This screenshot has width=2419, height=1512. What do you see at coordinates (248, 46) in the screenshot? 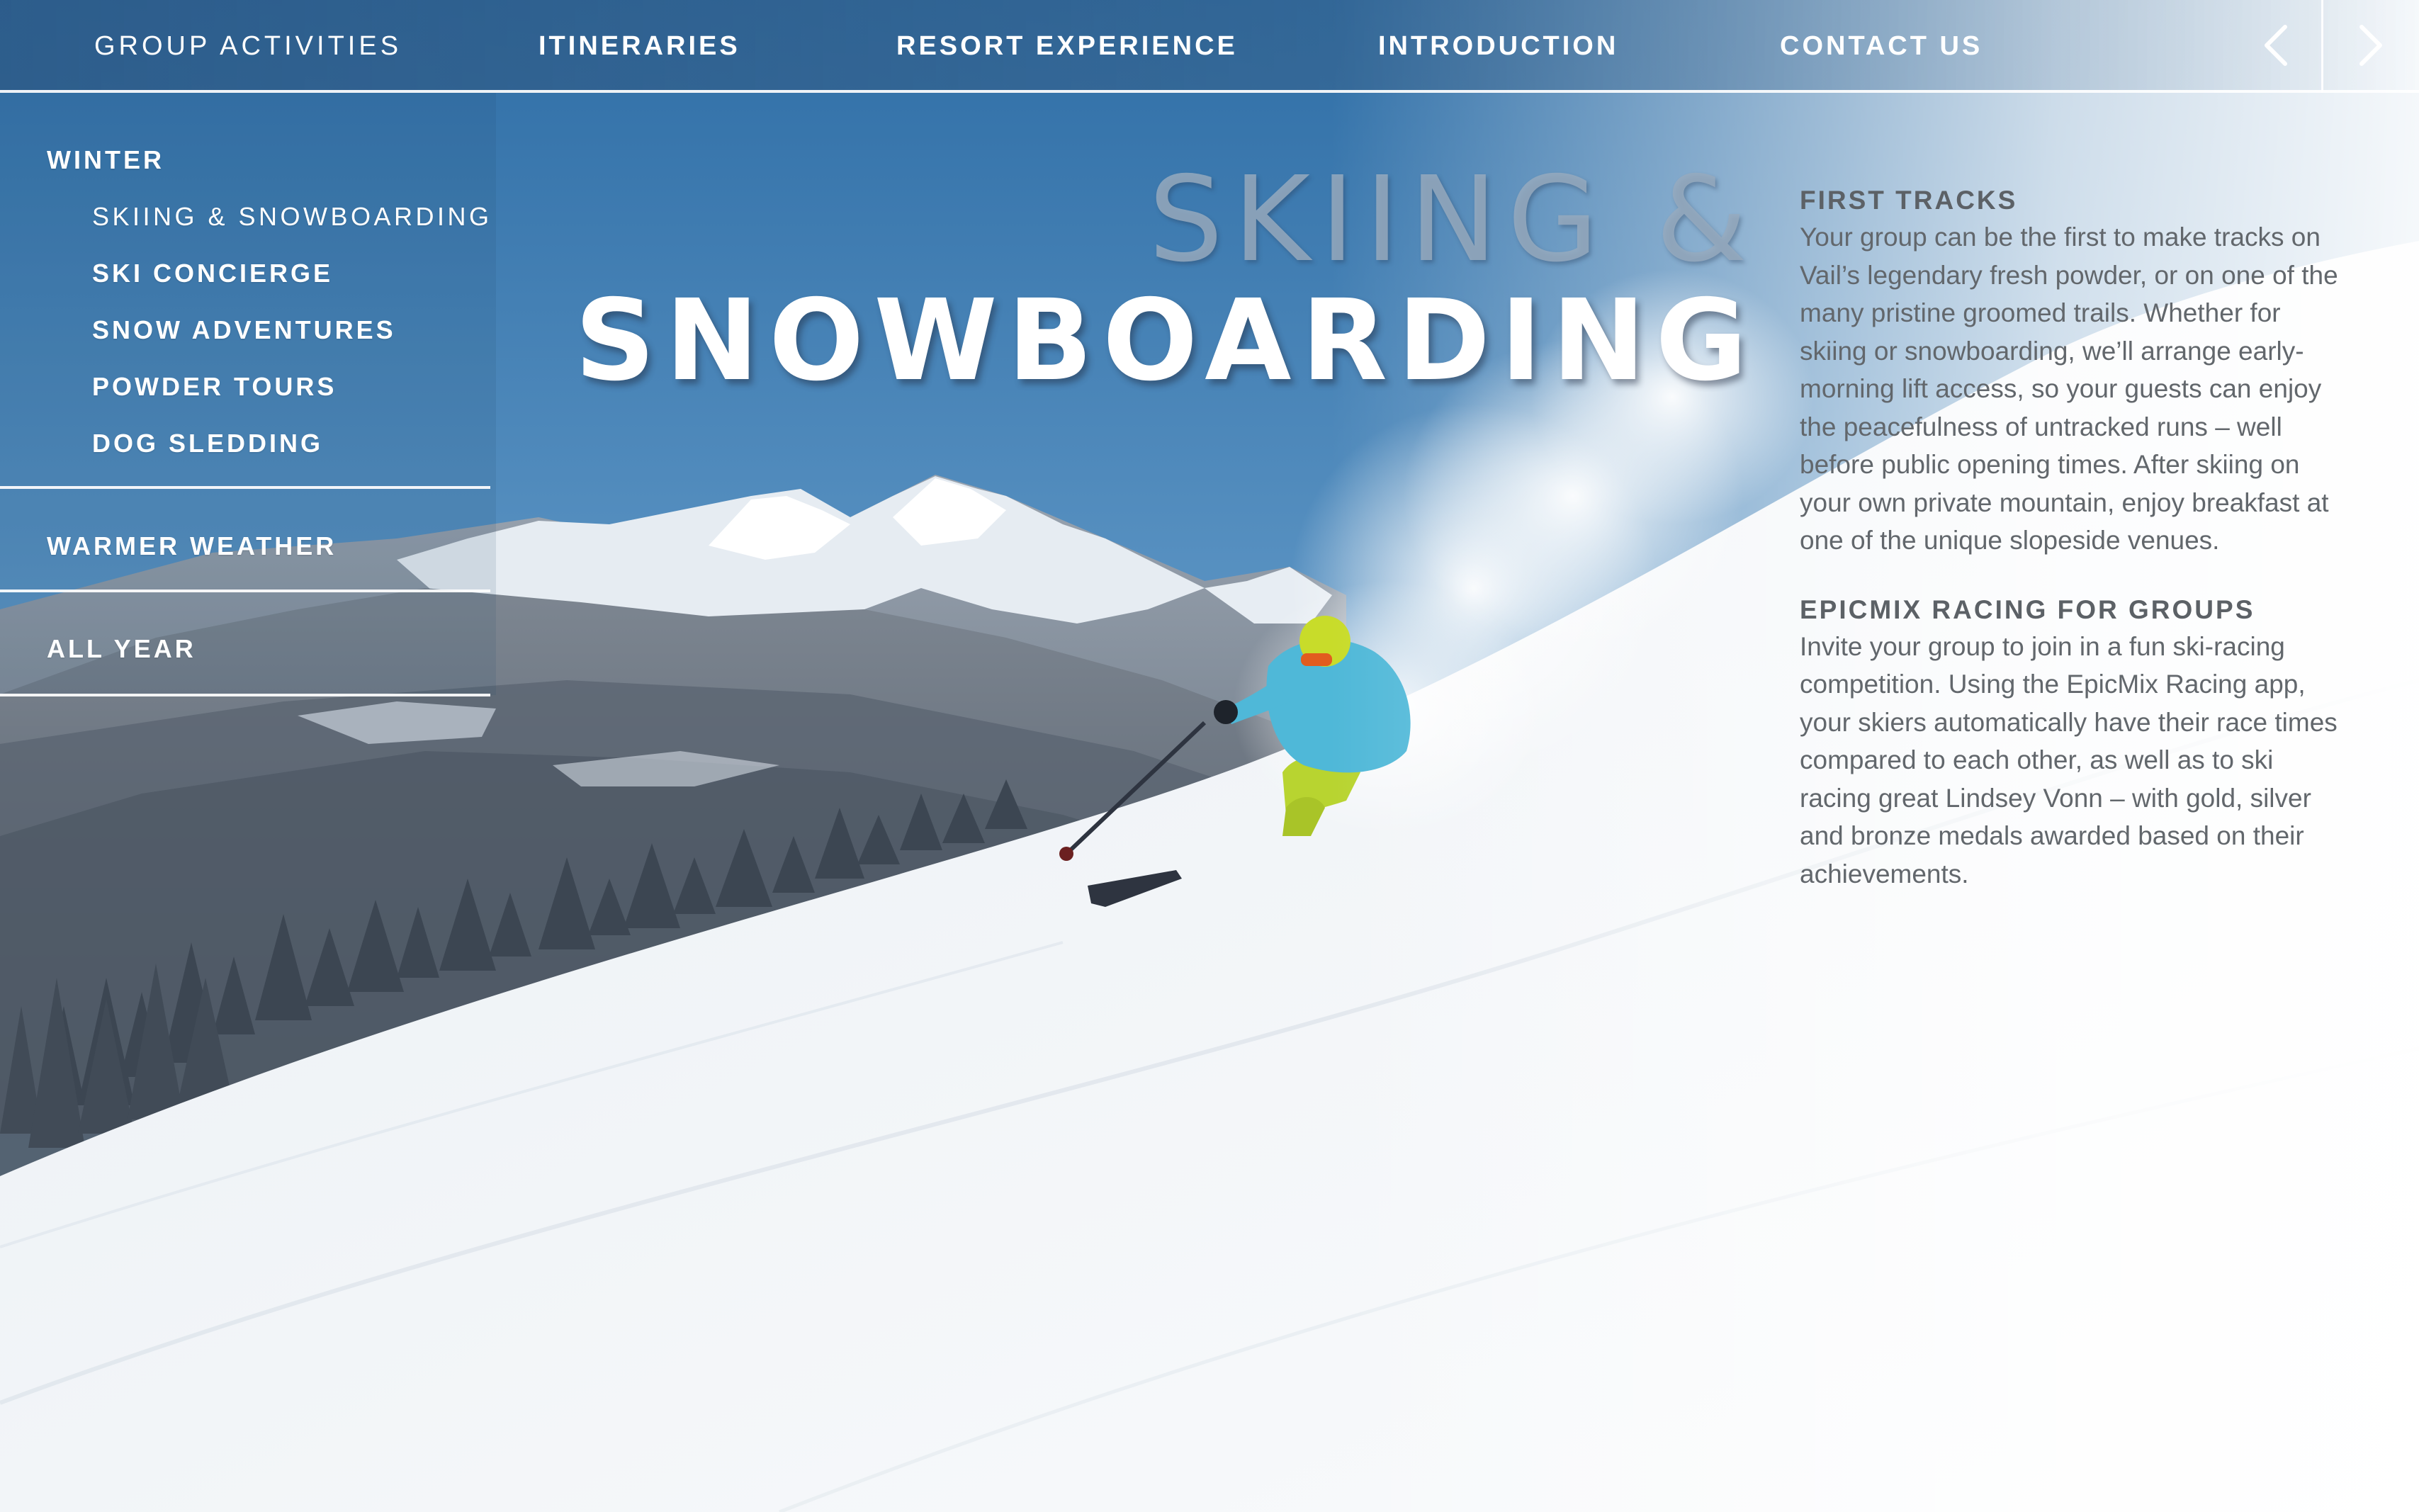
I see `nav-group-activities: GROUP ACTIVITIES` at bounding box center [248, 46].